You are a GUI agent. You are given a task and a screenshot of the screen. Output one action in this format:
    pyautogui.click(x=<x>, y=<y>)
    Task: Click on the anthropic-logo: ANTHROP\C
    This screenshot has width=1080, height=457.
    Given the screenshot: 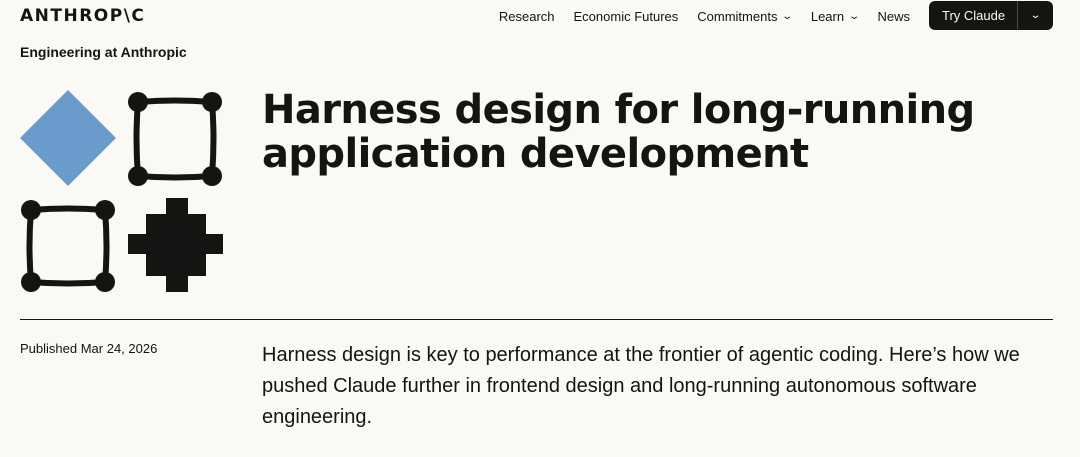 What is the action you would take?
    pyautogui.click(x=82, y=16)
    